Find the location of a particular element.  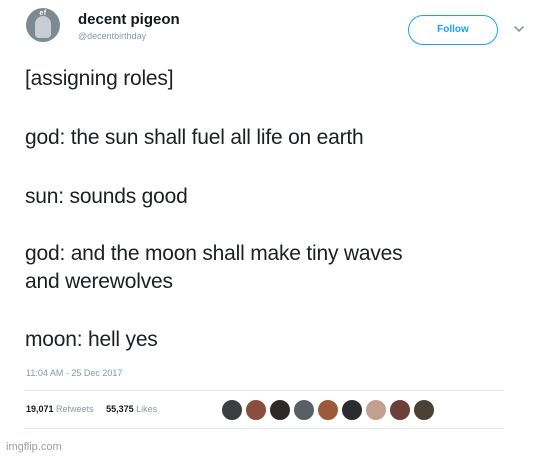

avatar: ef is located at coordinates (43, 25).